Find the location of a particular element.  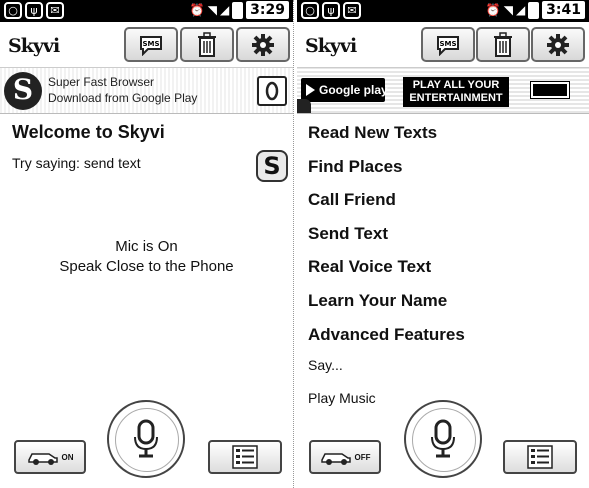

mic-status-line-1: Mic is On is located at coordinates (146, 246).